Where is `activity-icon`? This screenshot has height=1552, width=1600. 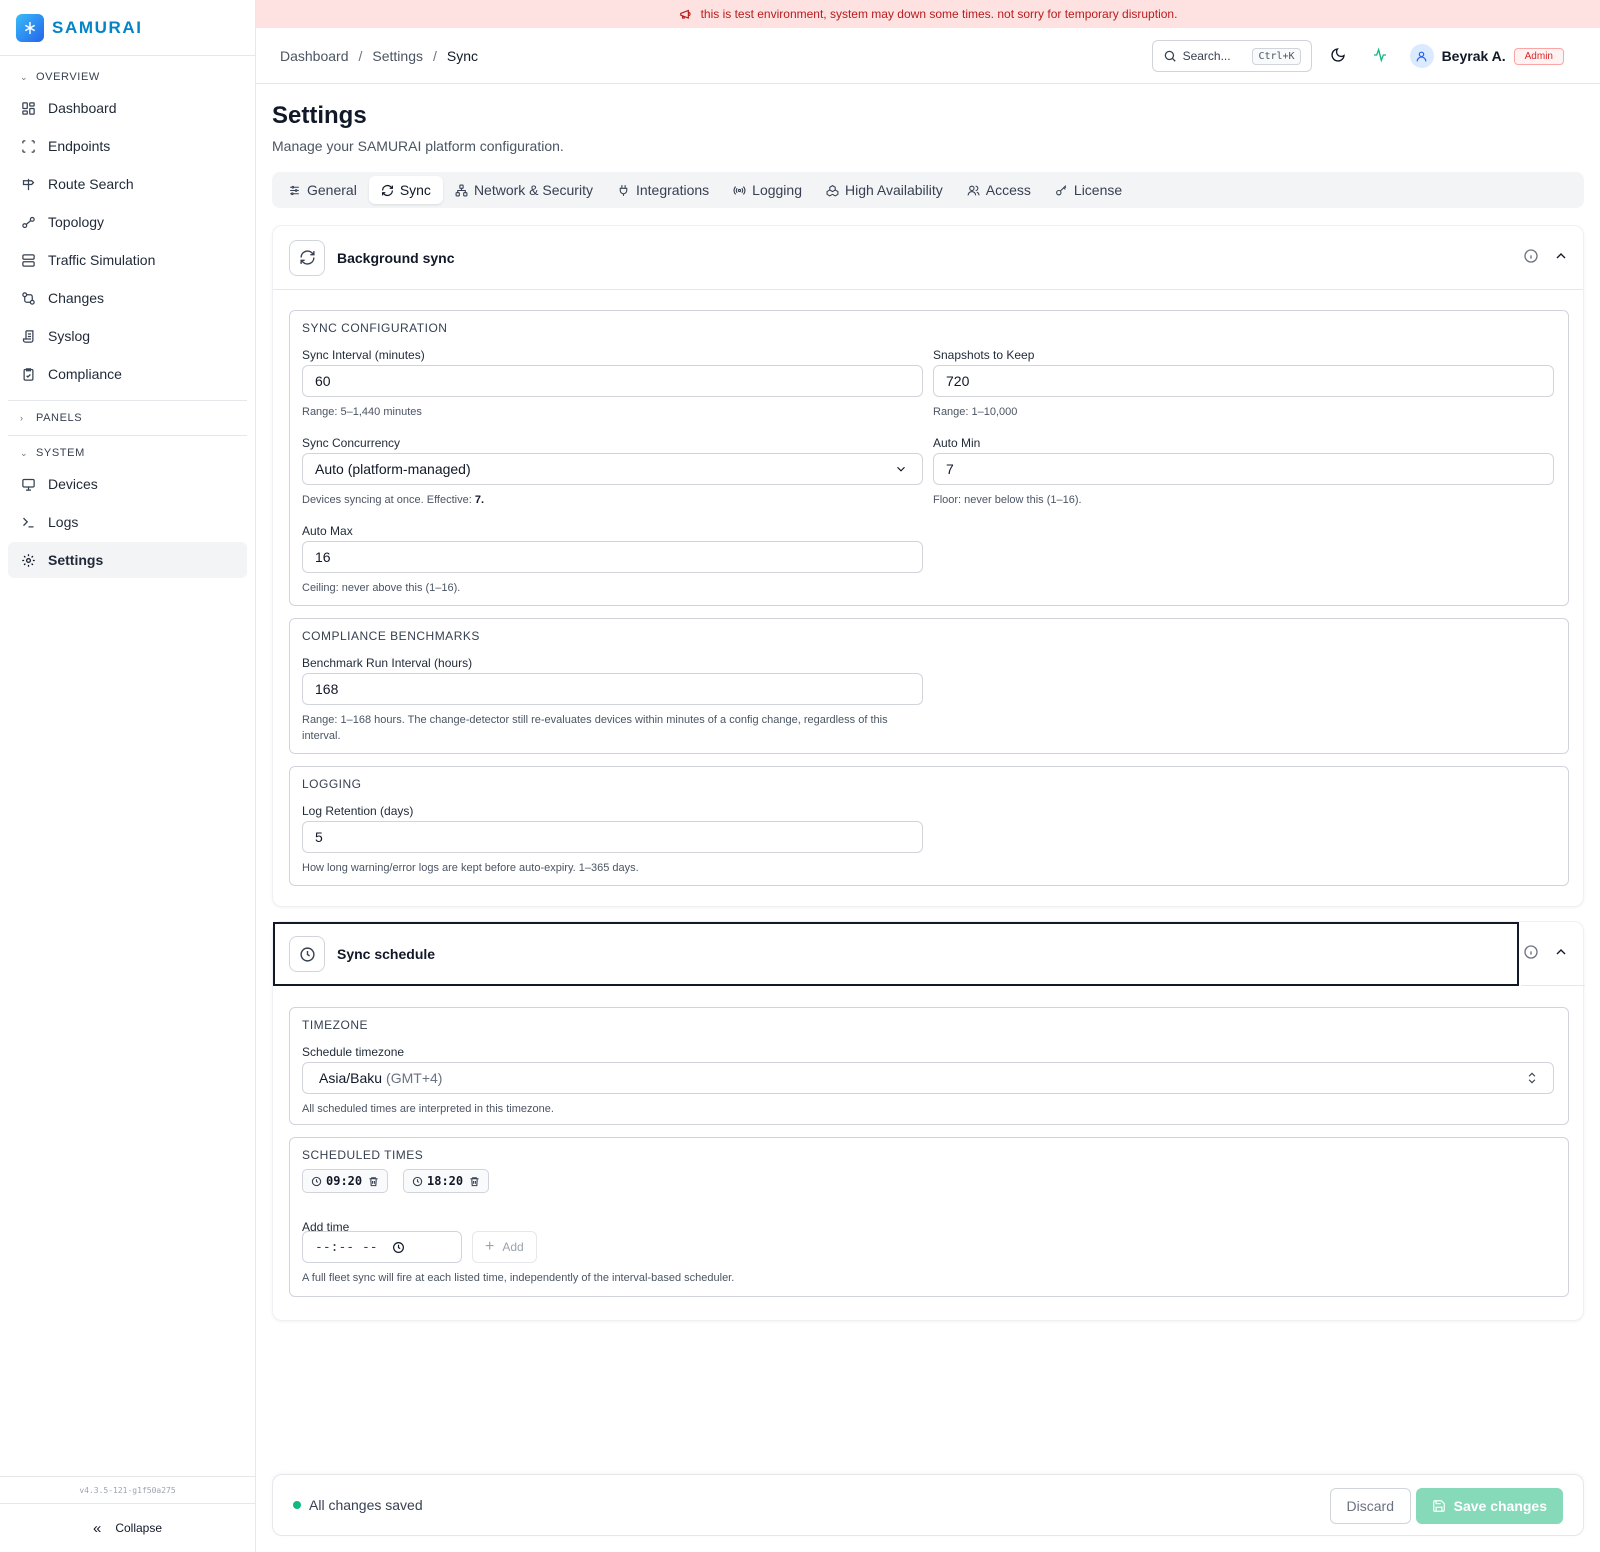 activity-icon is located at coordinates (1380, 56).